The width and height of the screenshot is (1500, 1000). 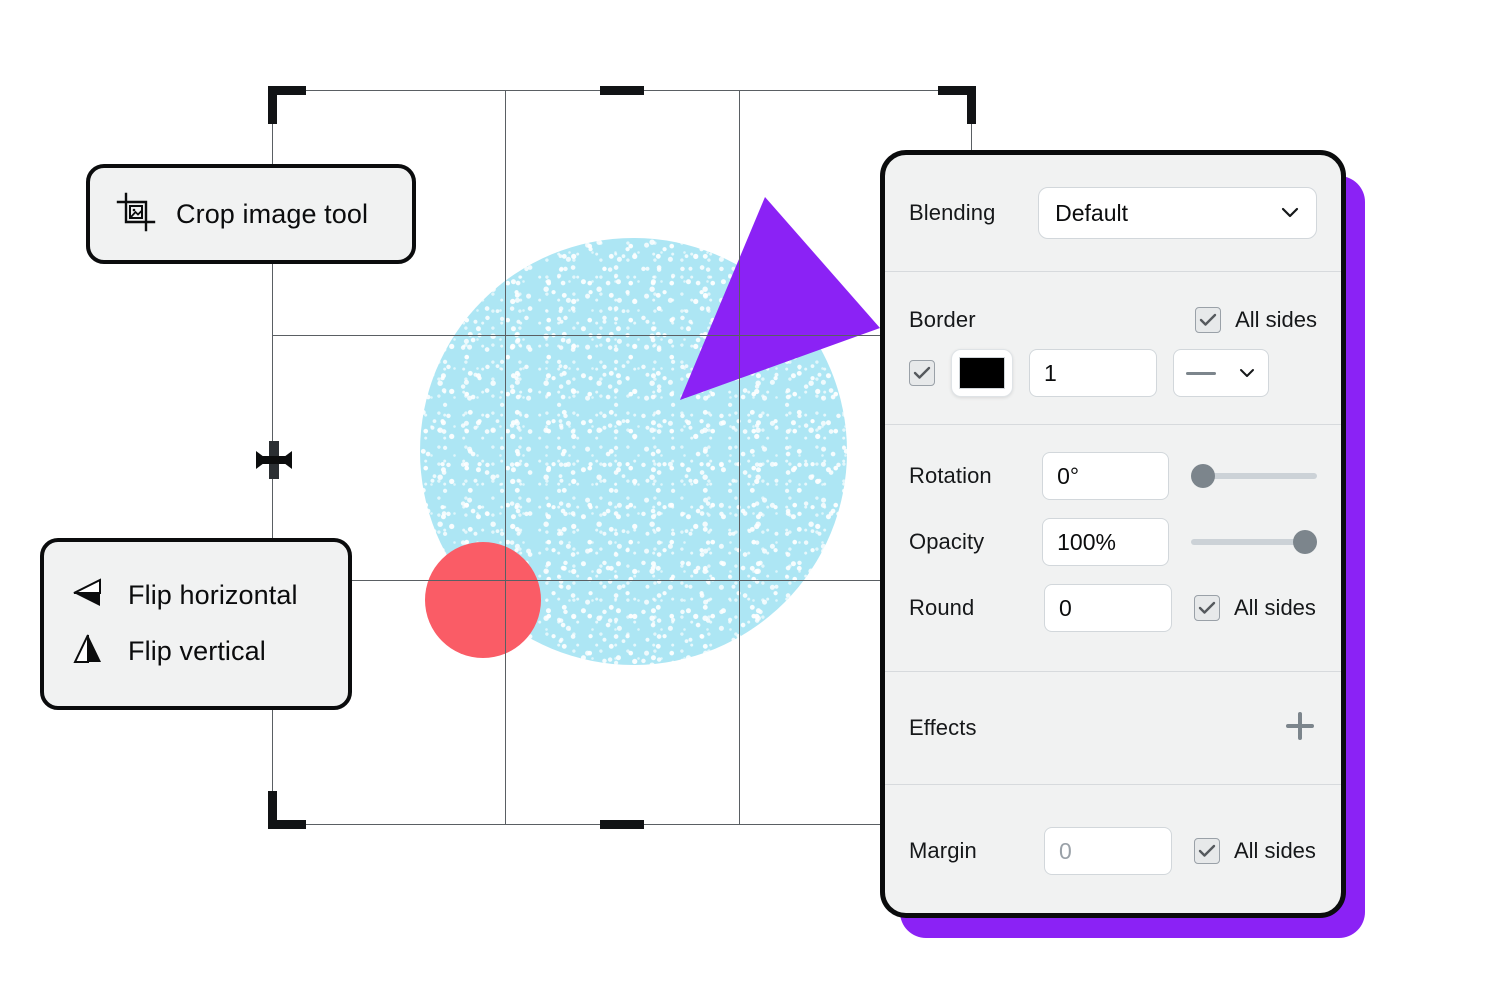 I want to click on opacity-slider-thumb, so click(x=1305, y=542).